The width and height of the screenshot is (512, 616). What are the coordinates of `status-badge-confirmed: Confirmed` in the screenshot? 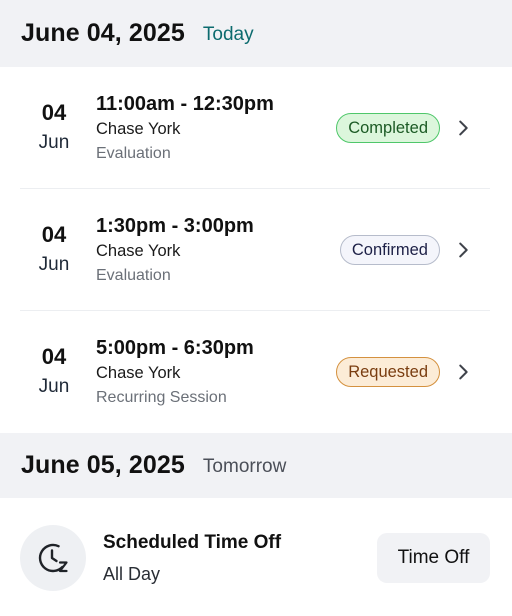 It's located at (389, 250).